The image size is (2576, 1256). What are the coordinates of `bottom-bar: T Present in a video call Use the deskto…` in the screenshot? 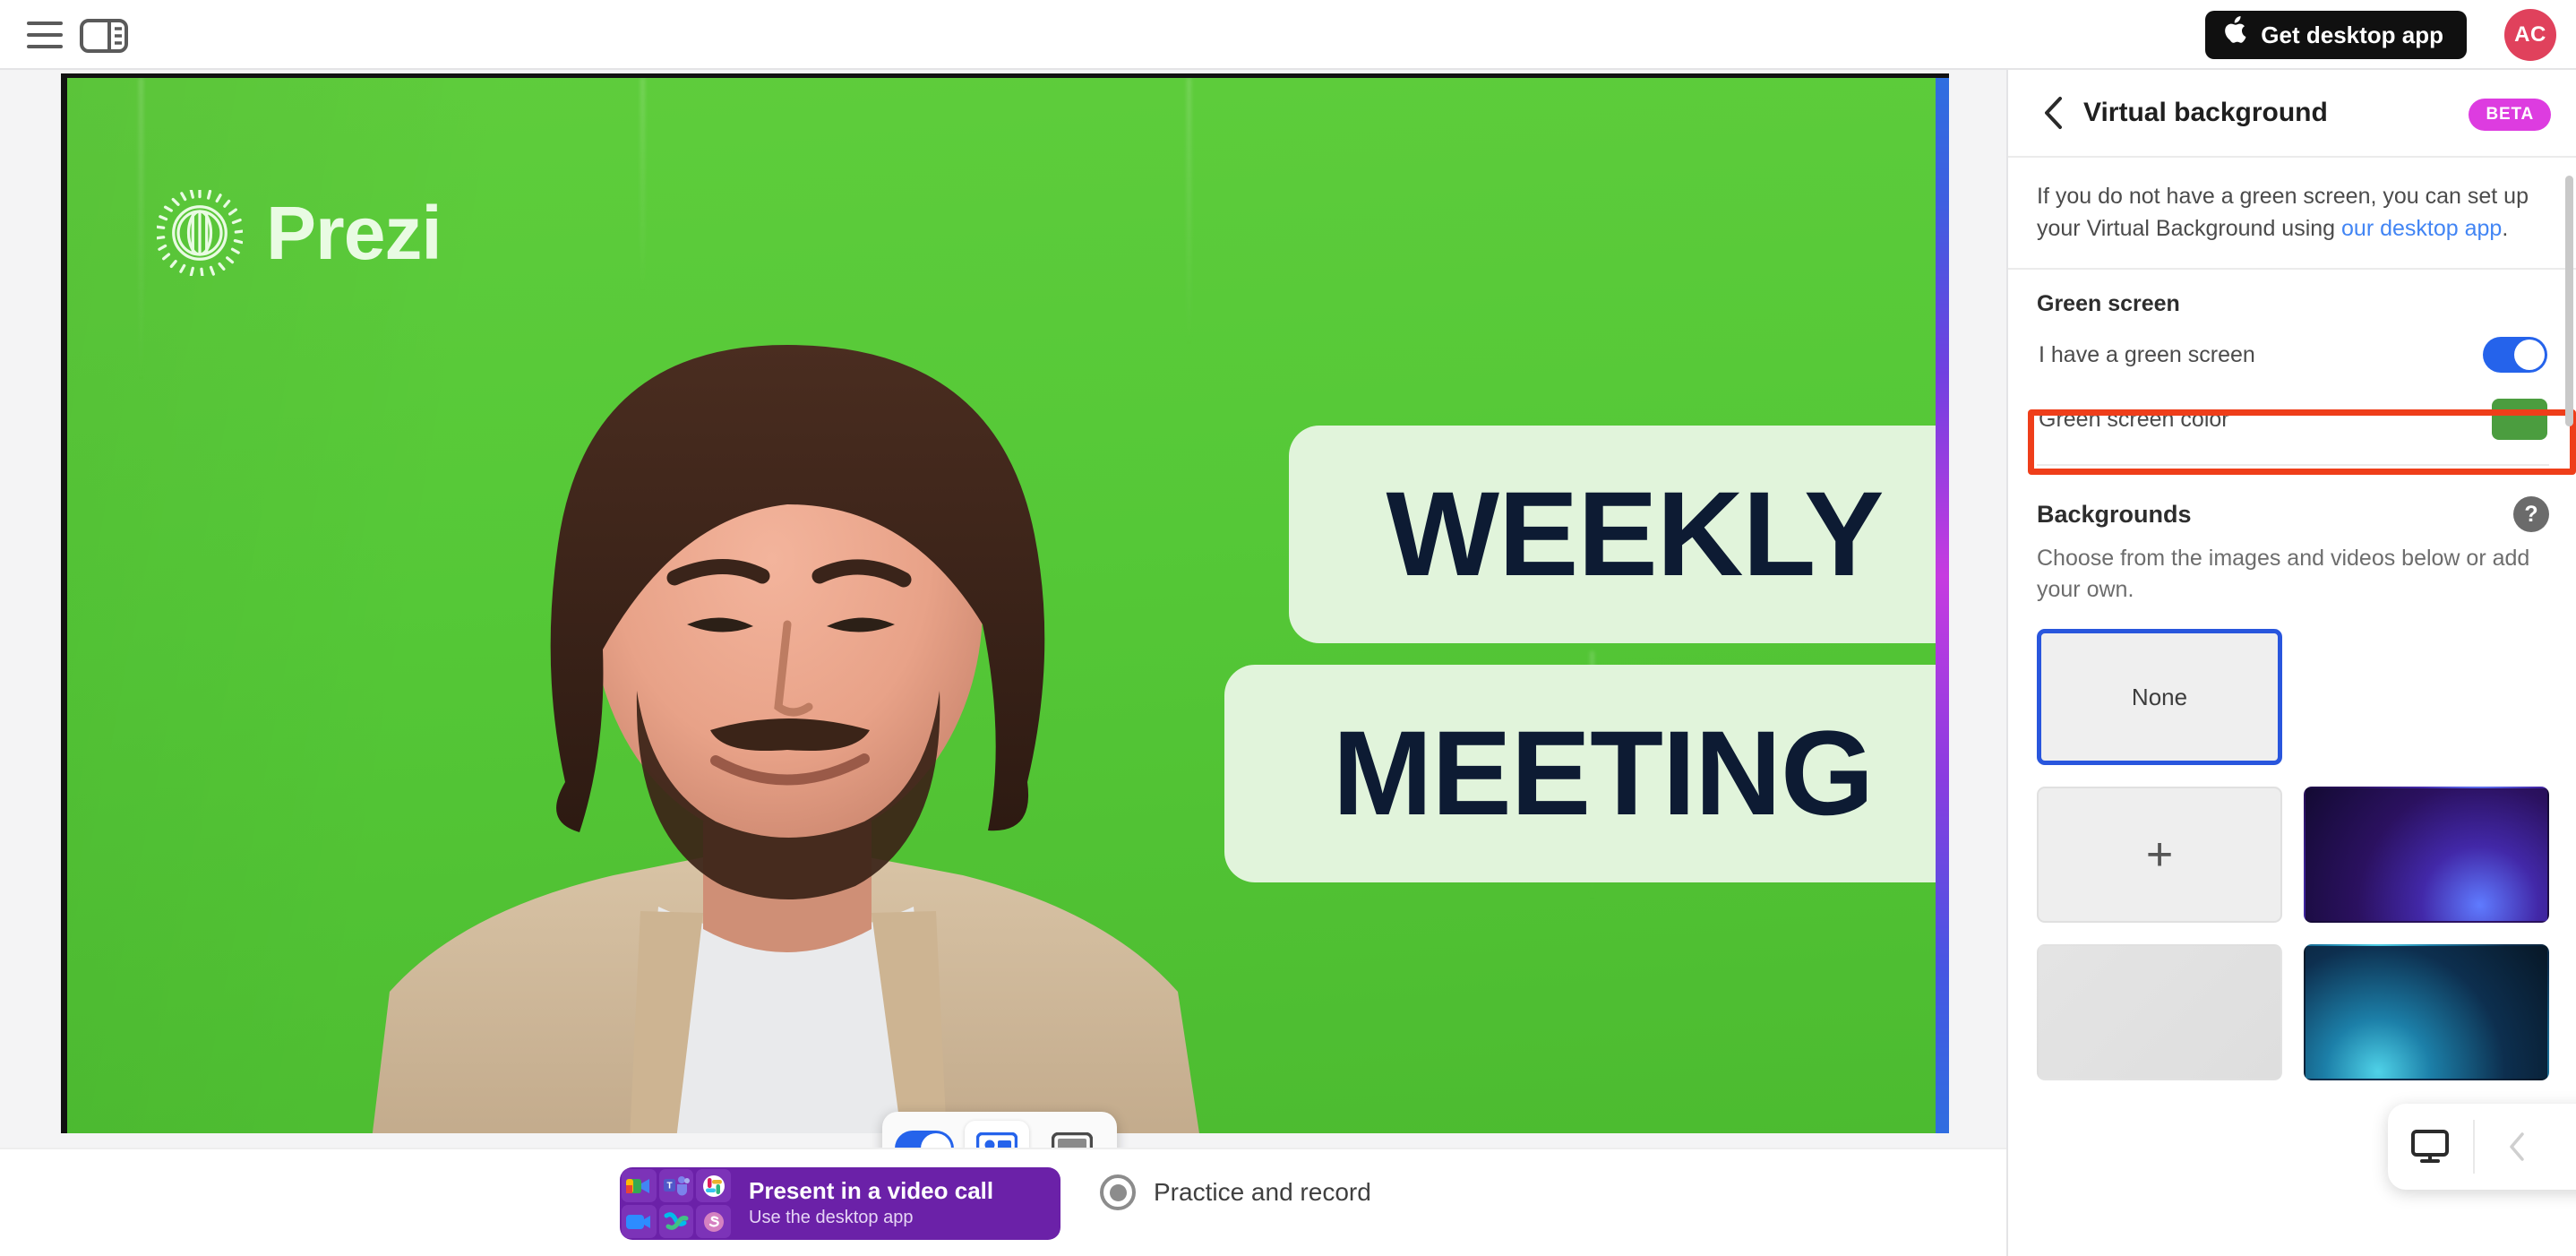 It's located at (1003, 1202).